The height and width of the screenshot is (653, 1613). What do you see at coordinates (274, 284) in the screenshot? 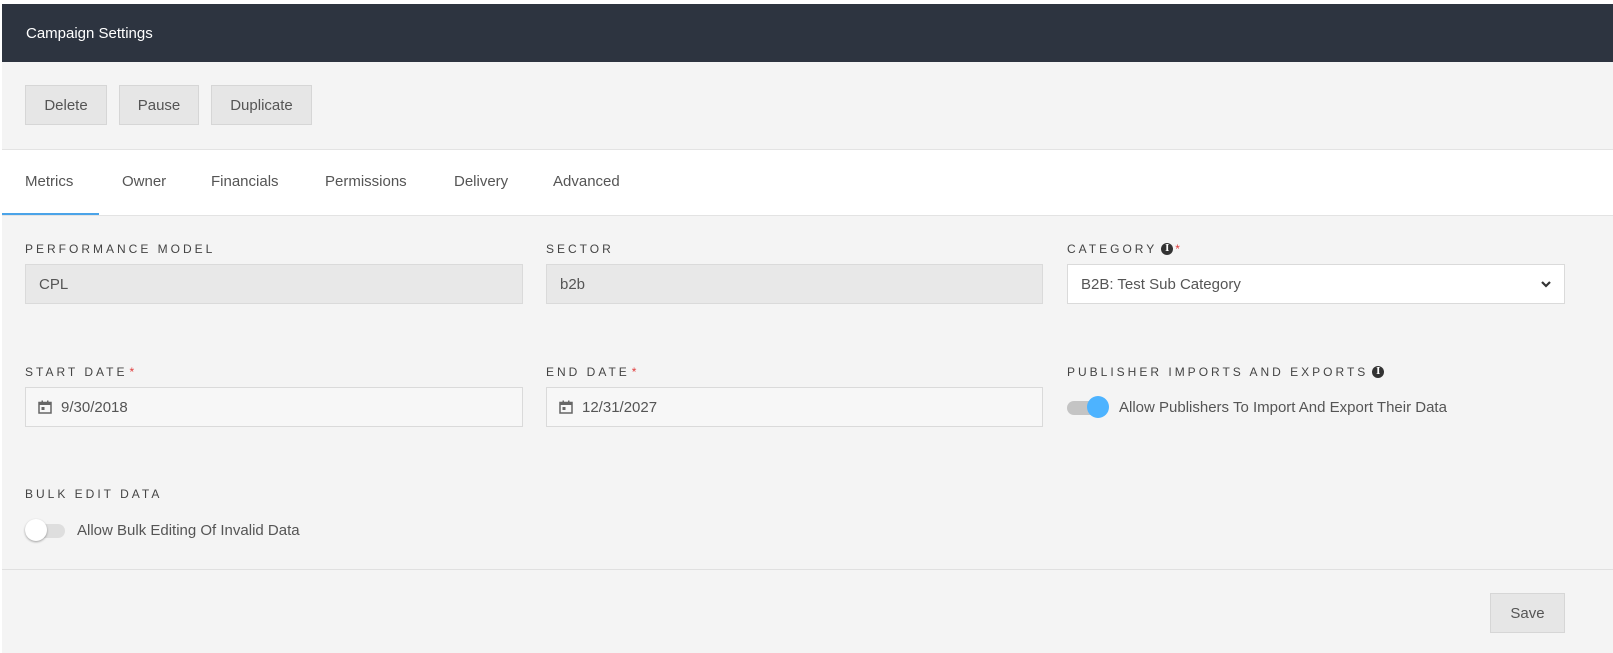
I see `performance-model-field: CPL` at bounding box center [274, 284].